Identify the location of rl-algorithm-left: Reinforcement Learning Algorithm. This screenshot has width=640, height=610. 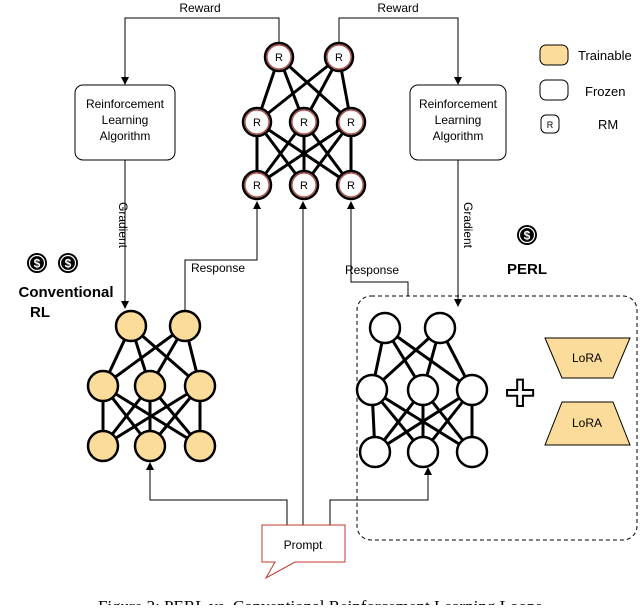
(125, 122).